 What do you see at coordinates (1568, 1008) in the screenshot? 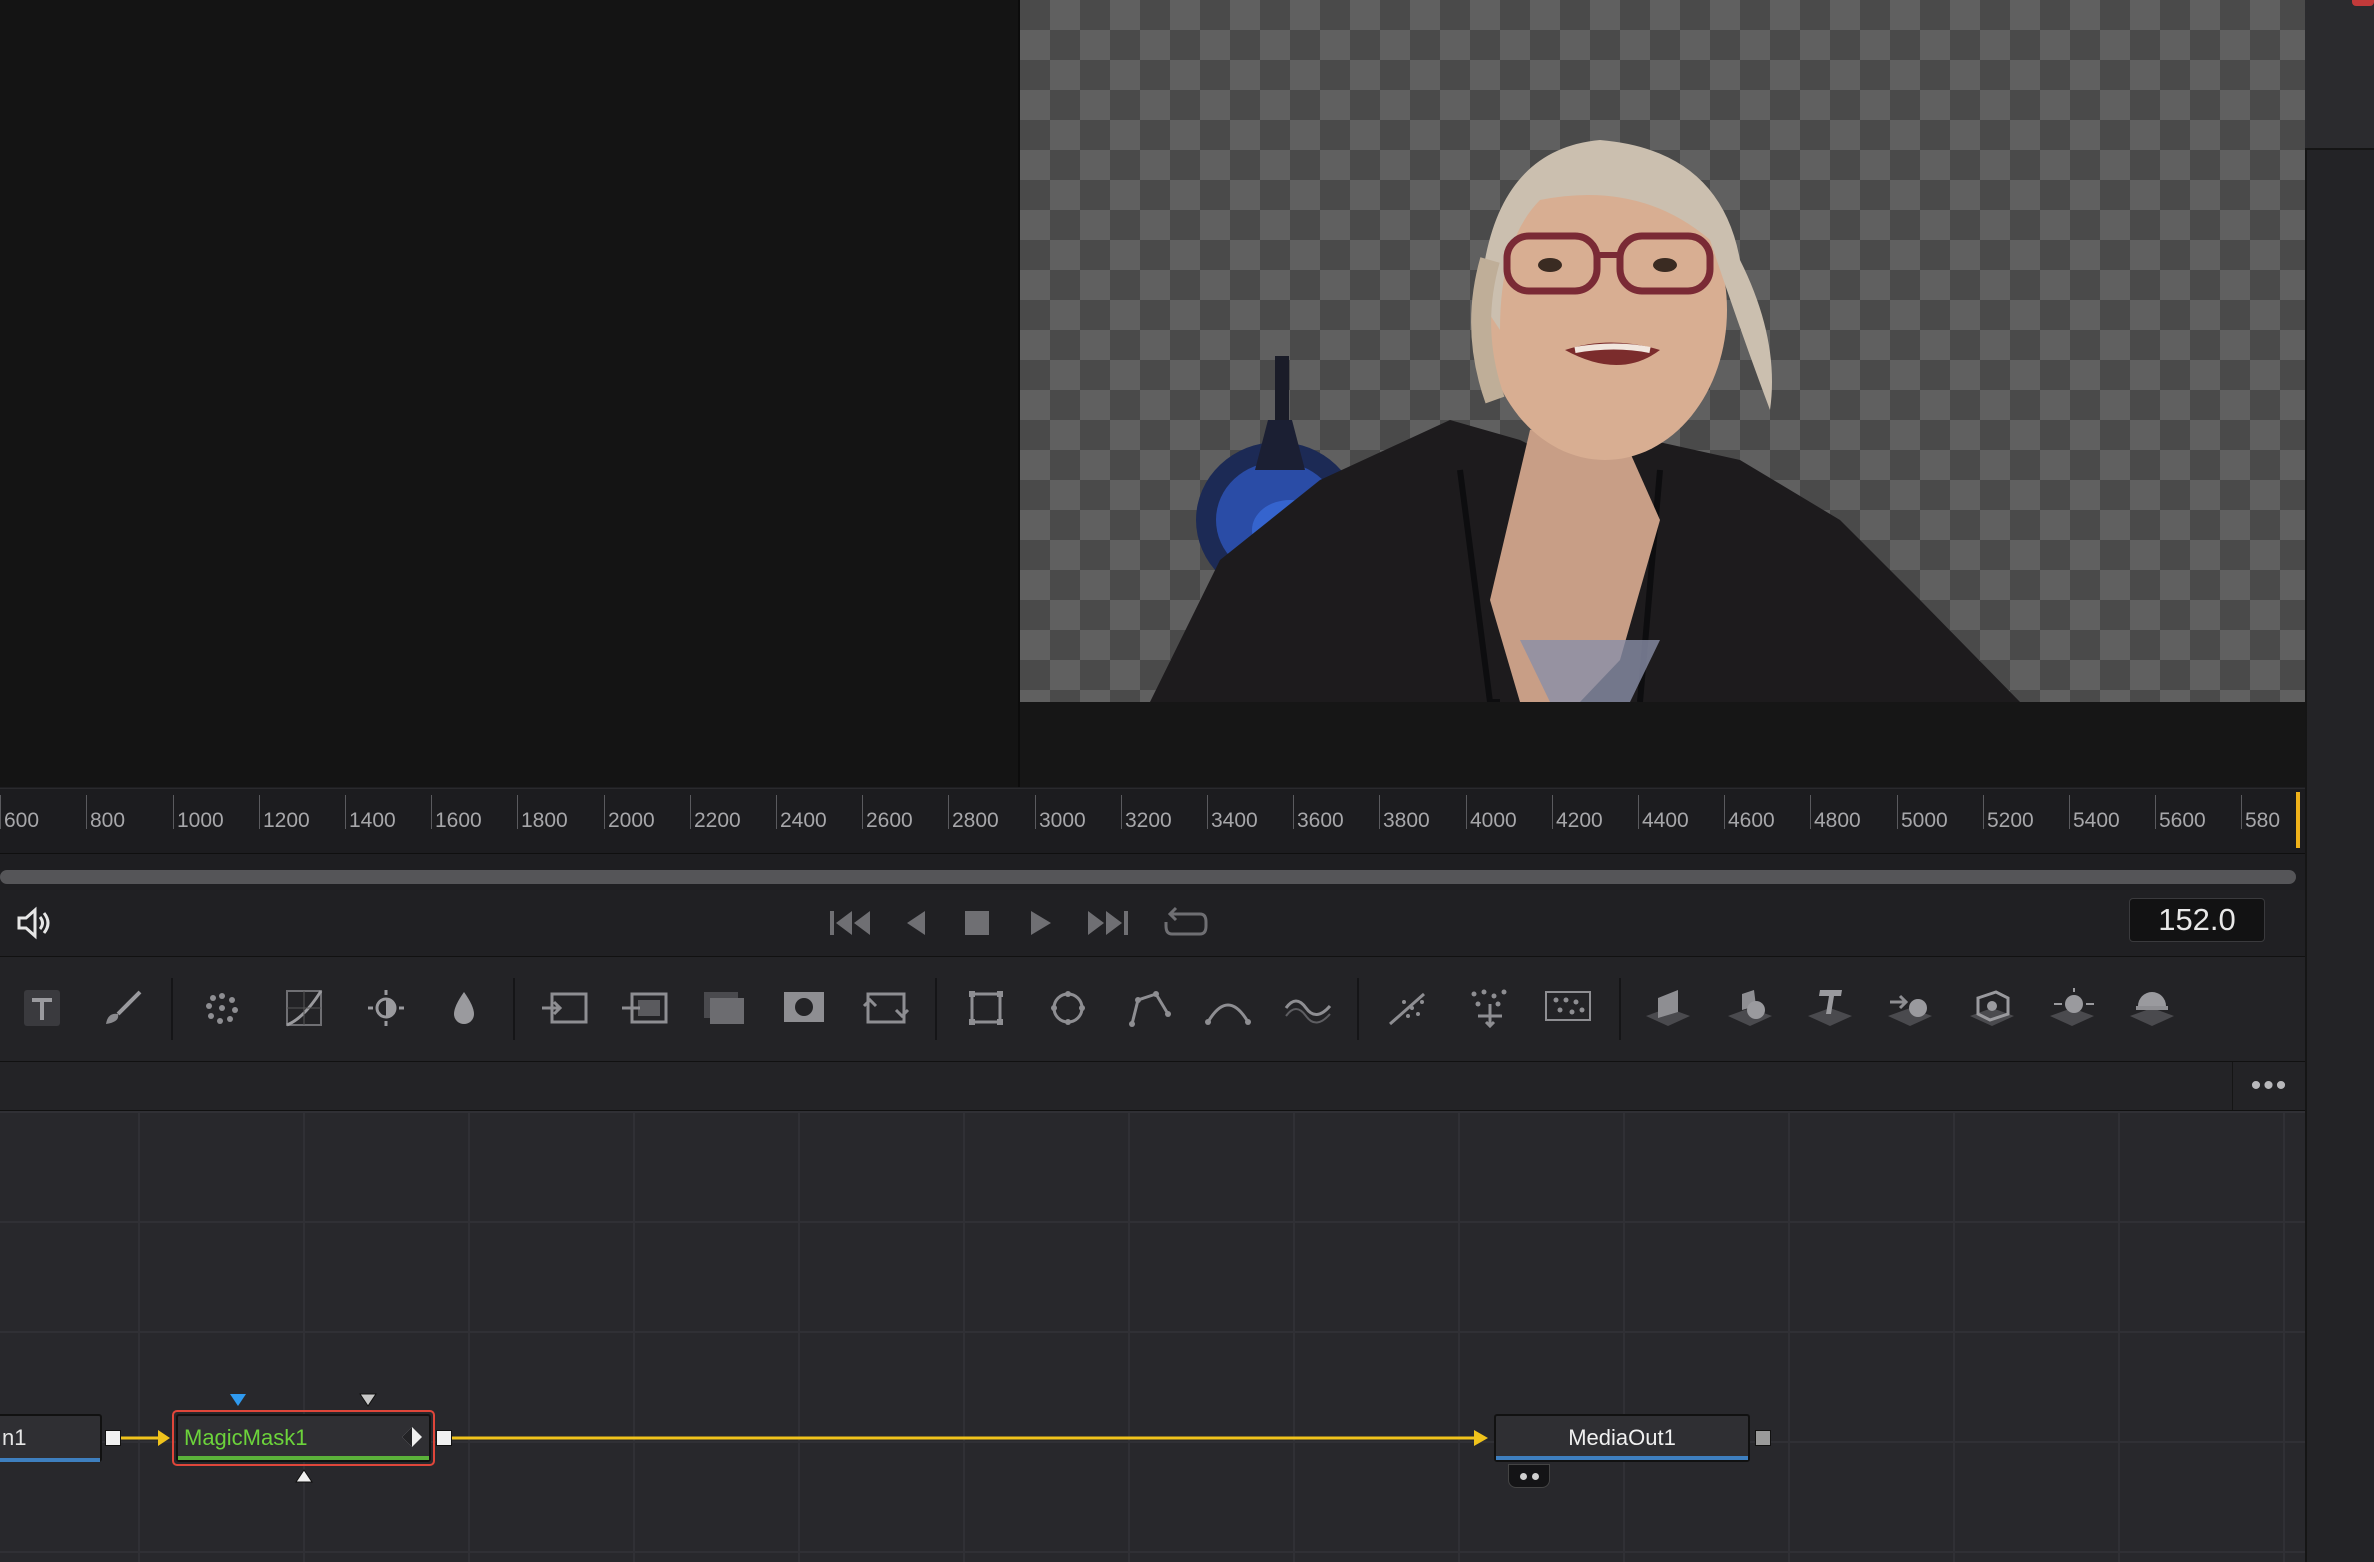
I see `particle-grid-icon` at bounding box center [1568, 1008].